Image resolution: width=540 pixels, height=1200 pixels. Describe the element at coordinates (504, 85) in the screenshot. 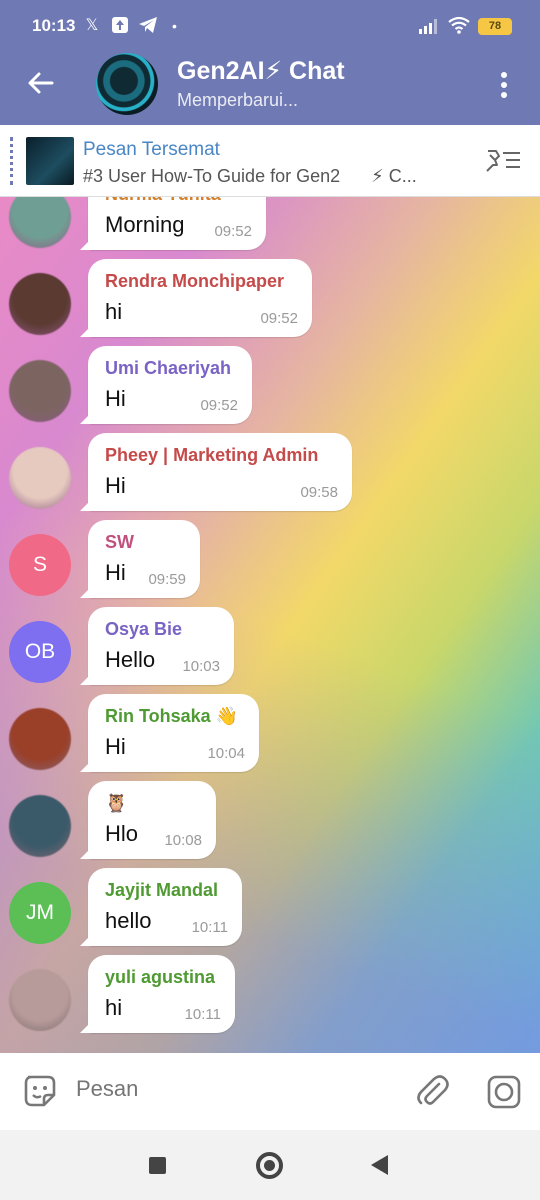

I see `more-options-icon` at that location.